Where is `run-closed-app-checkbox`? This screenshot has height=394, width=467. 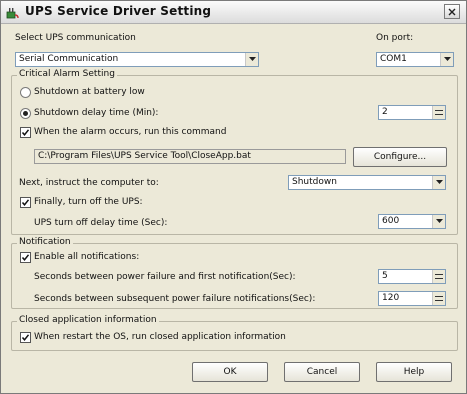
run-closed-app-checkbox is located at coordinates (25, 337).